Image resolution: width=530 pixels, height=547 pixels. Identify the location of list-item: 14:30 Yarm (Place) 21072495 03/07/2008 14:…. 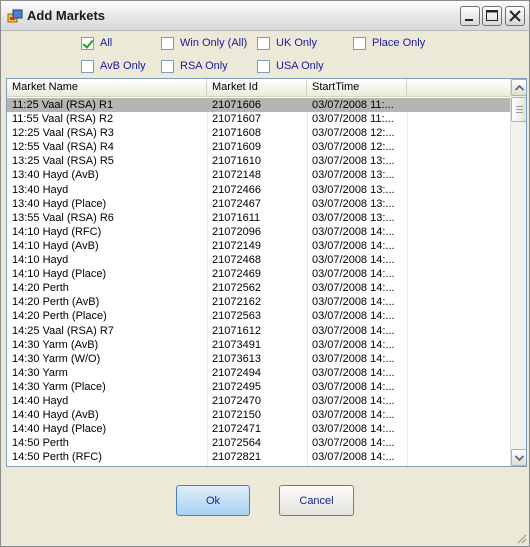
(258, 387).